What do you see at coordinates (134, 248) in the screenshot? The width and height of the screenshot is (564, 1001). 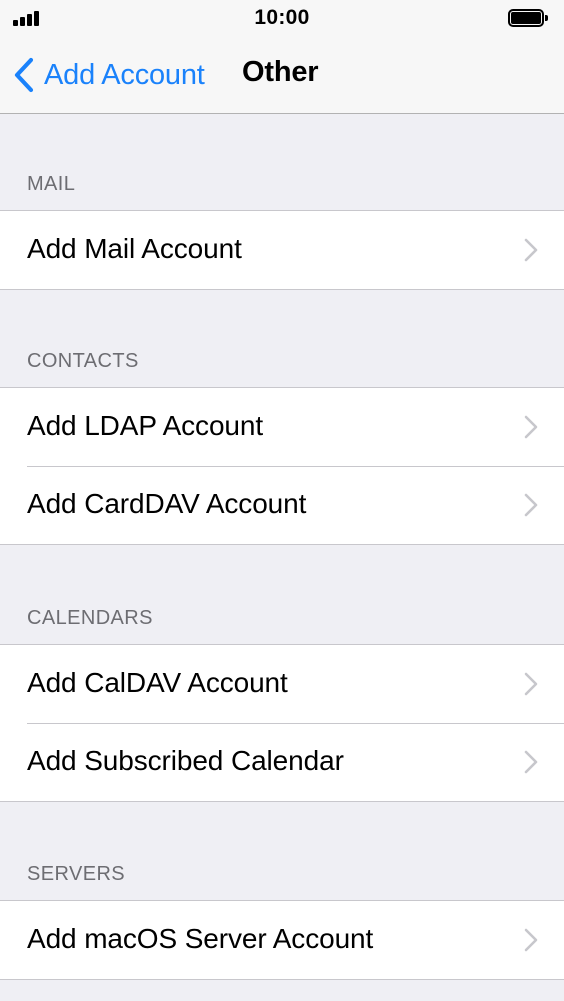 I see `cell-label: Add Mail Account` at bounding box center [134, 248].